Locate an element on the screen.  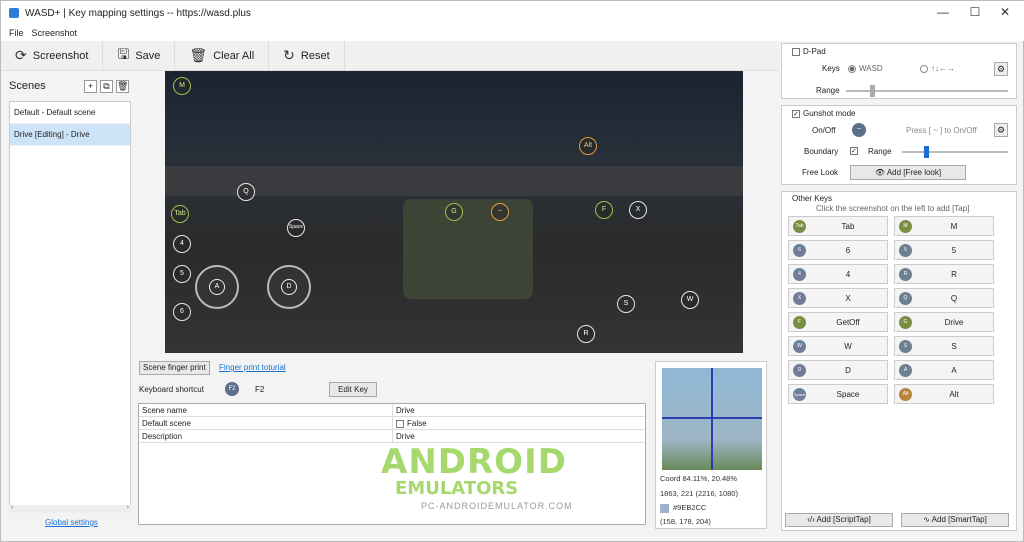
add-freelook-button: 👁 Add [Free look] is located at coordinates (908, 172).